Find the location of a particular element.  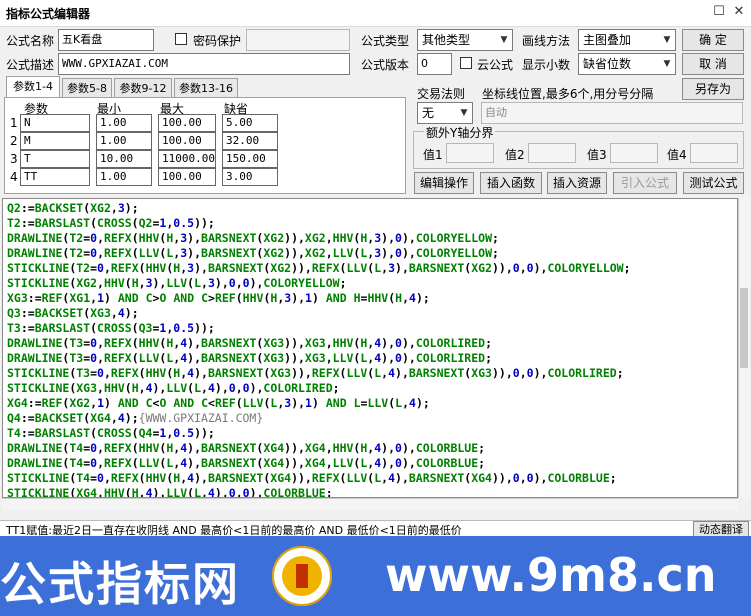

param-default-field: 32.00 is located at coordinates (250, 141).